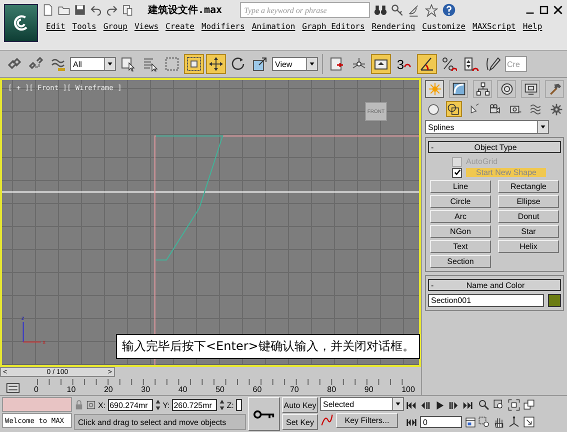  Describe the element at coordinates (91, 405) in the screenshot. I see `crosshair-icon` at that location.